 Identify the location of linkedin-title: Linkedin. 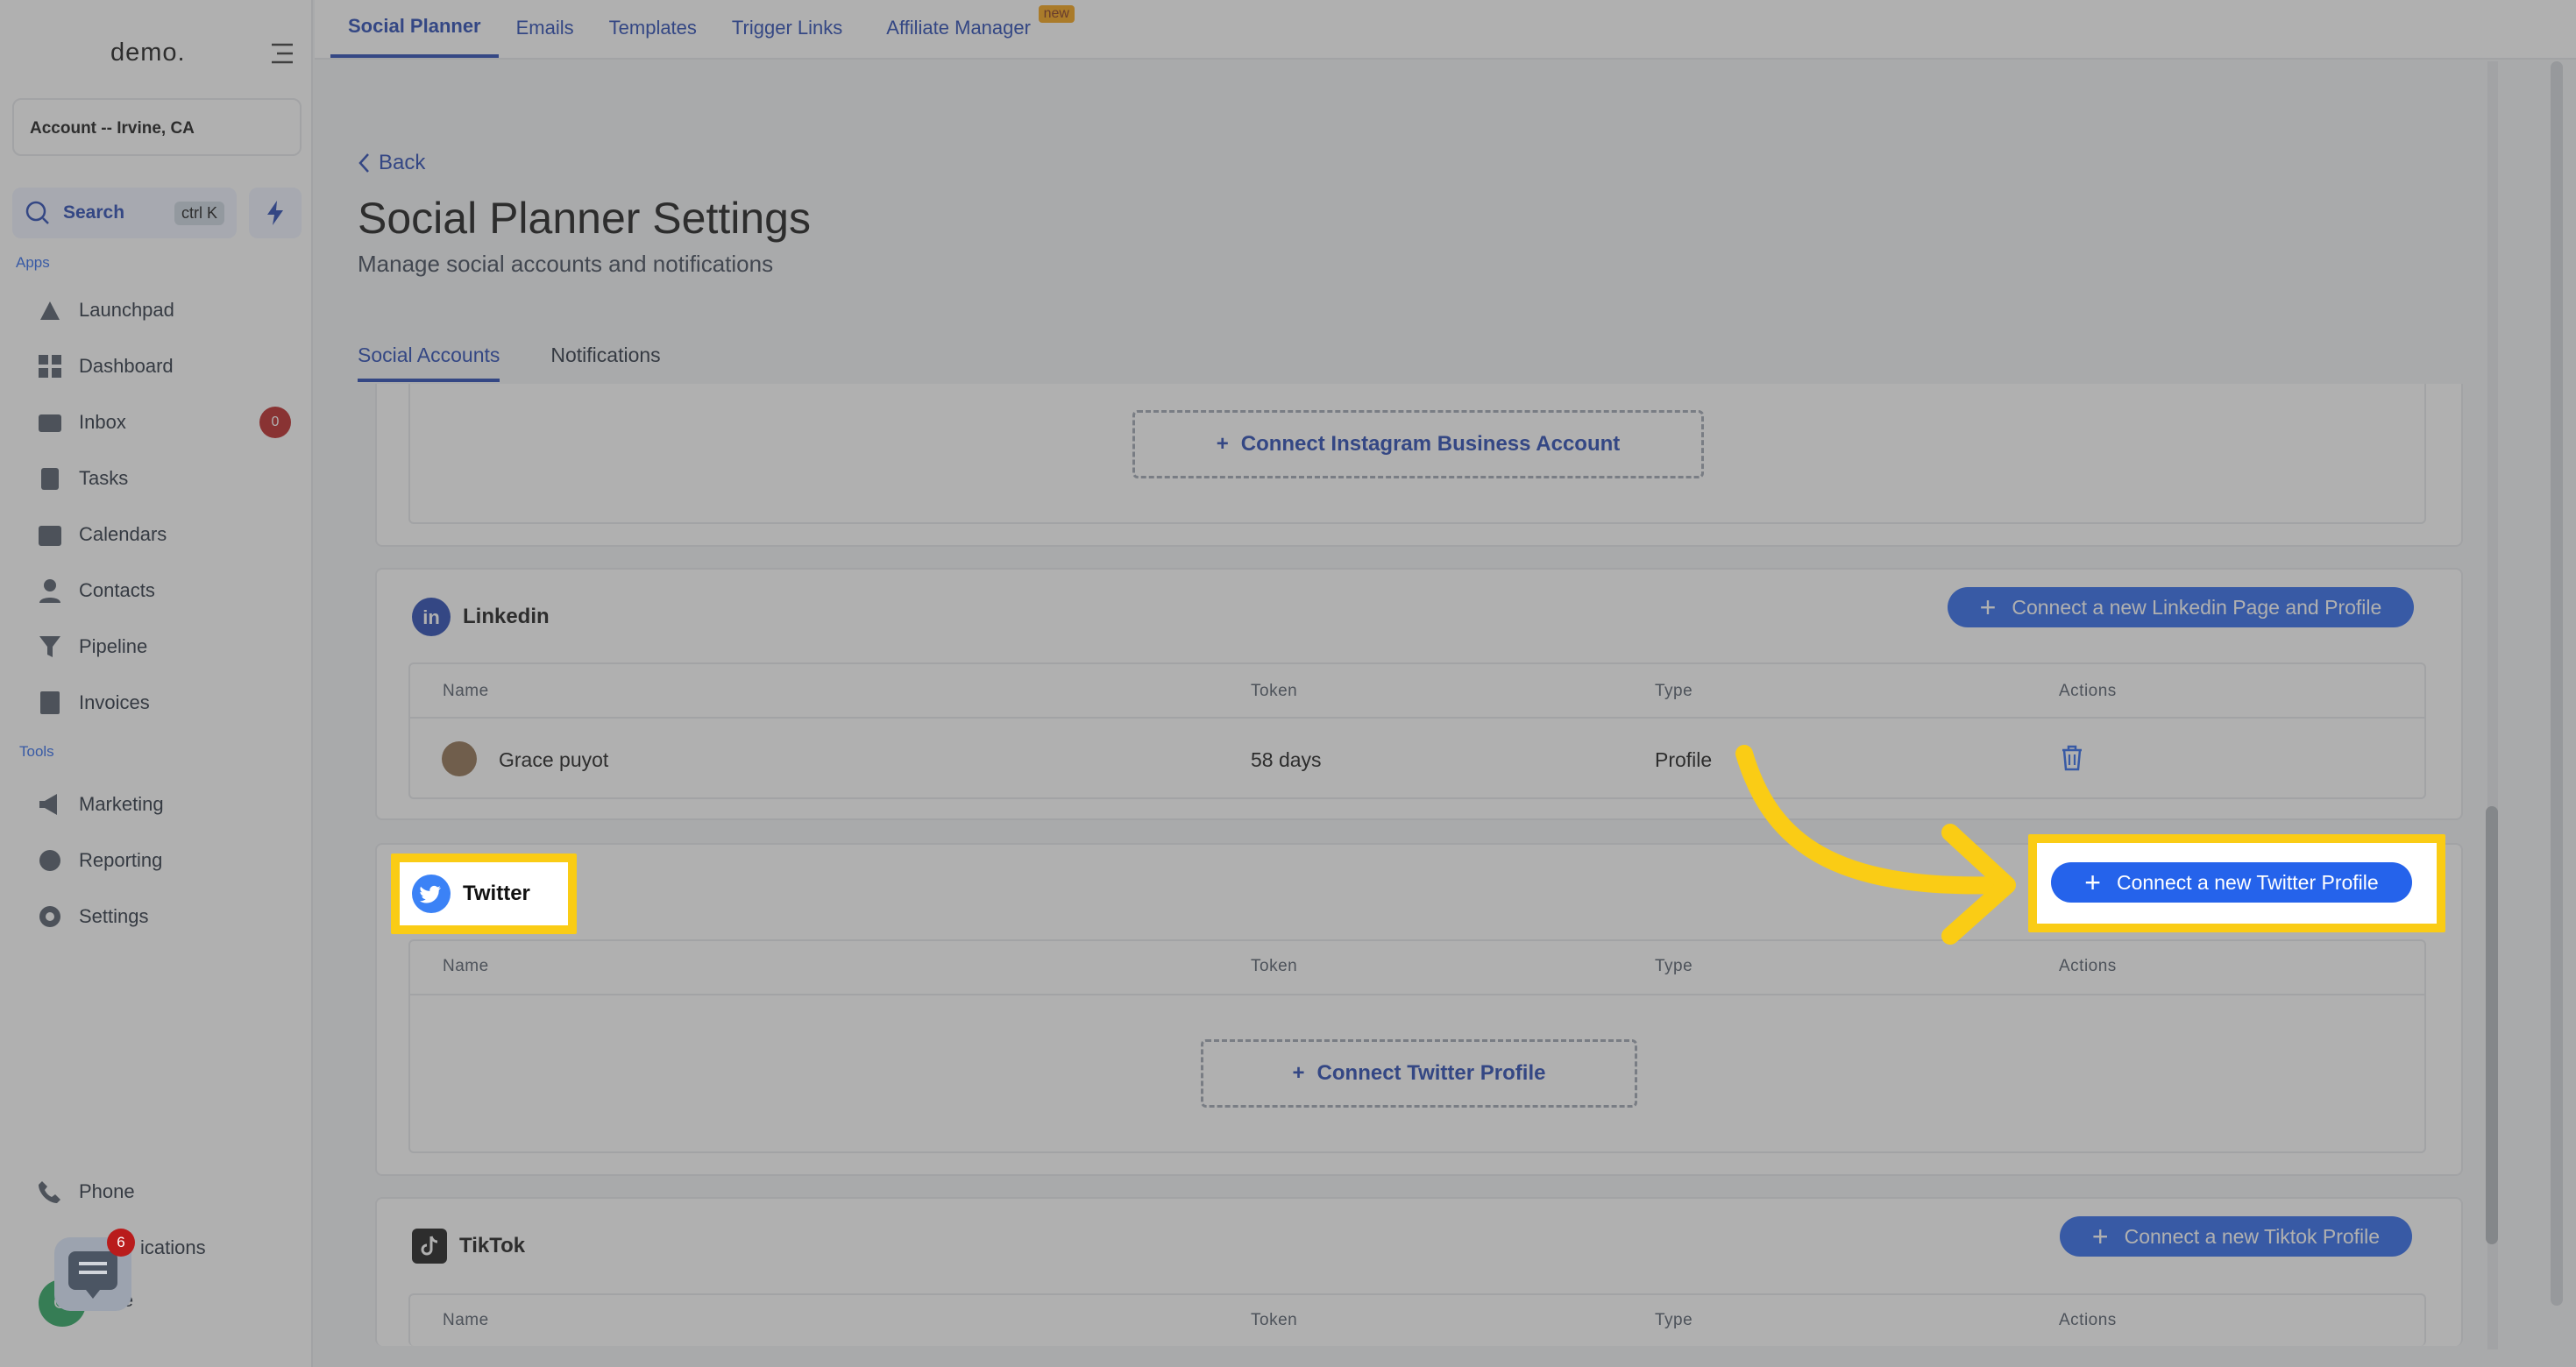
(506, 616).